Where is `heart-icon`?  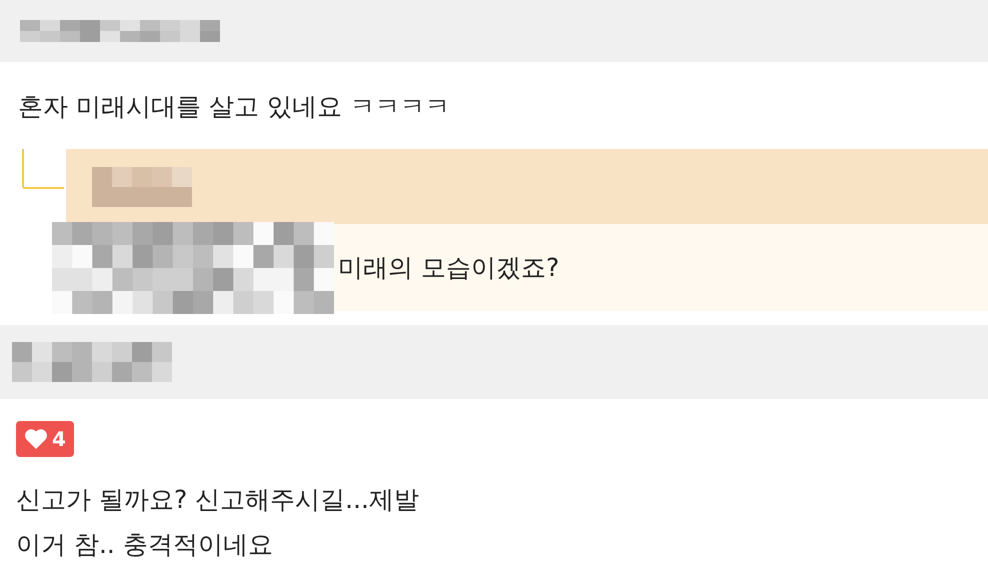 heart-icon is located at coordinates (36, 439).